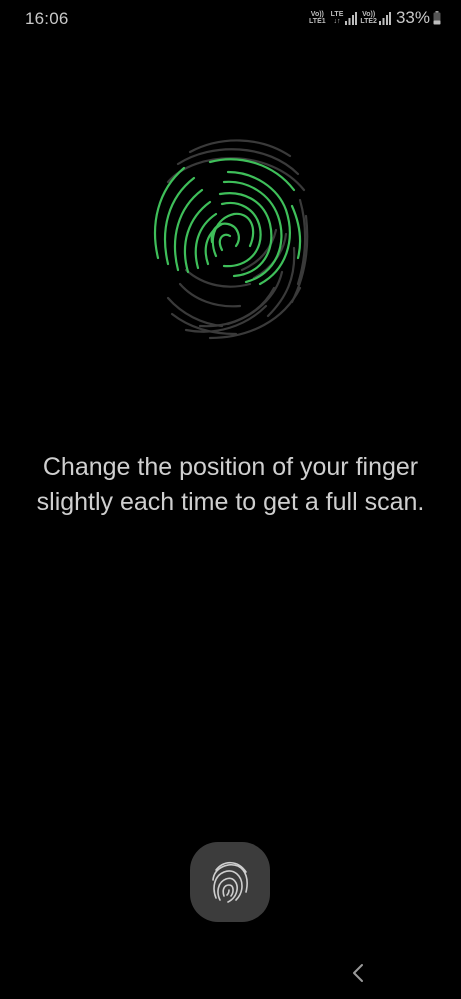 This screenshot has height=999, width=461. I want to click on back-button, so click(358, 973).